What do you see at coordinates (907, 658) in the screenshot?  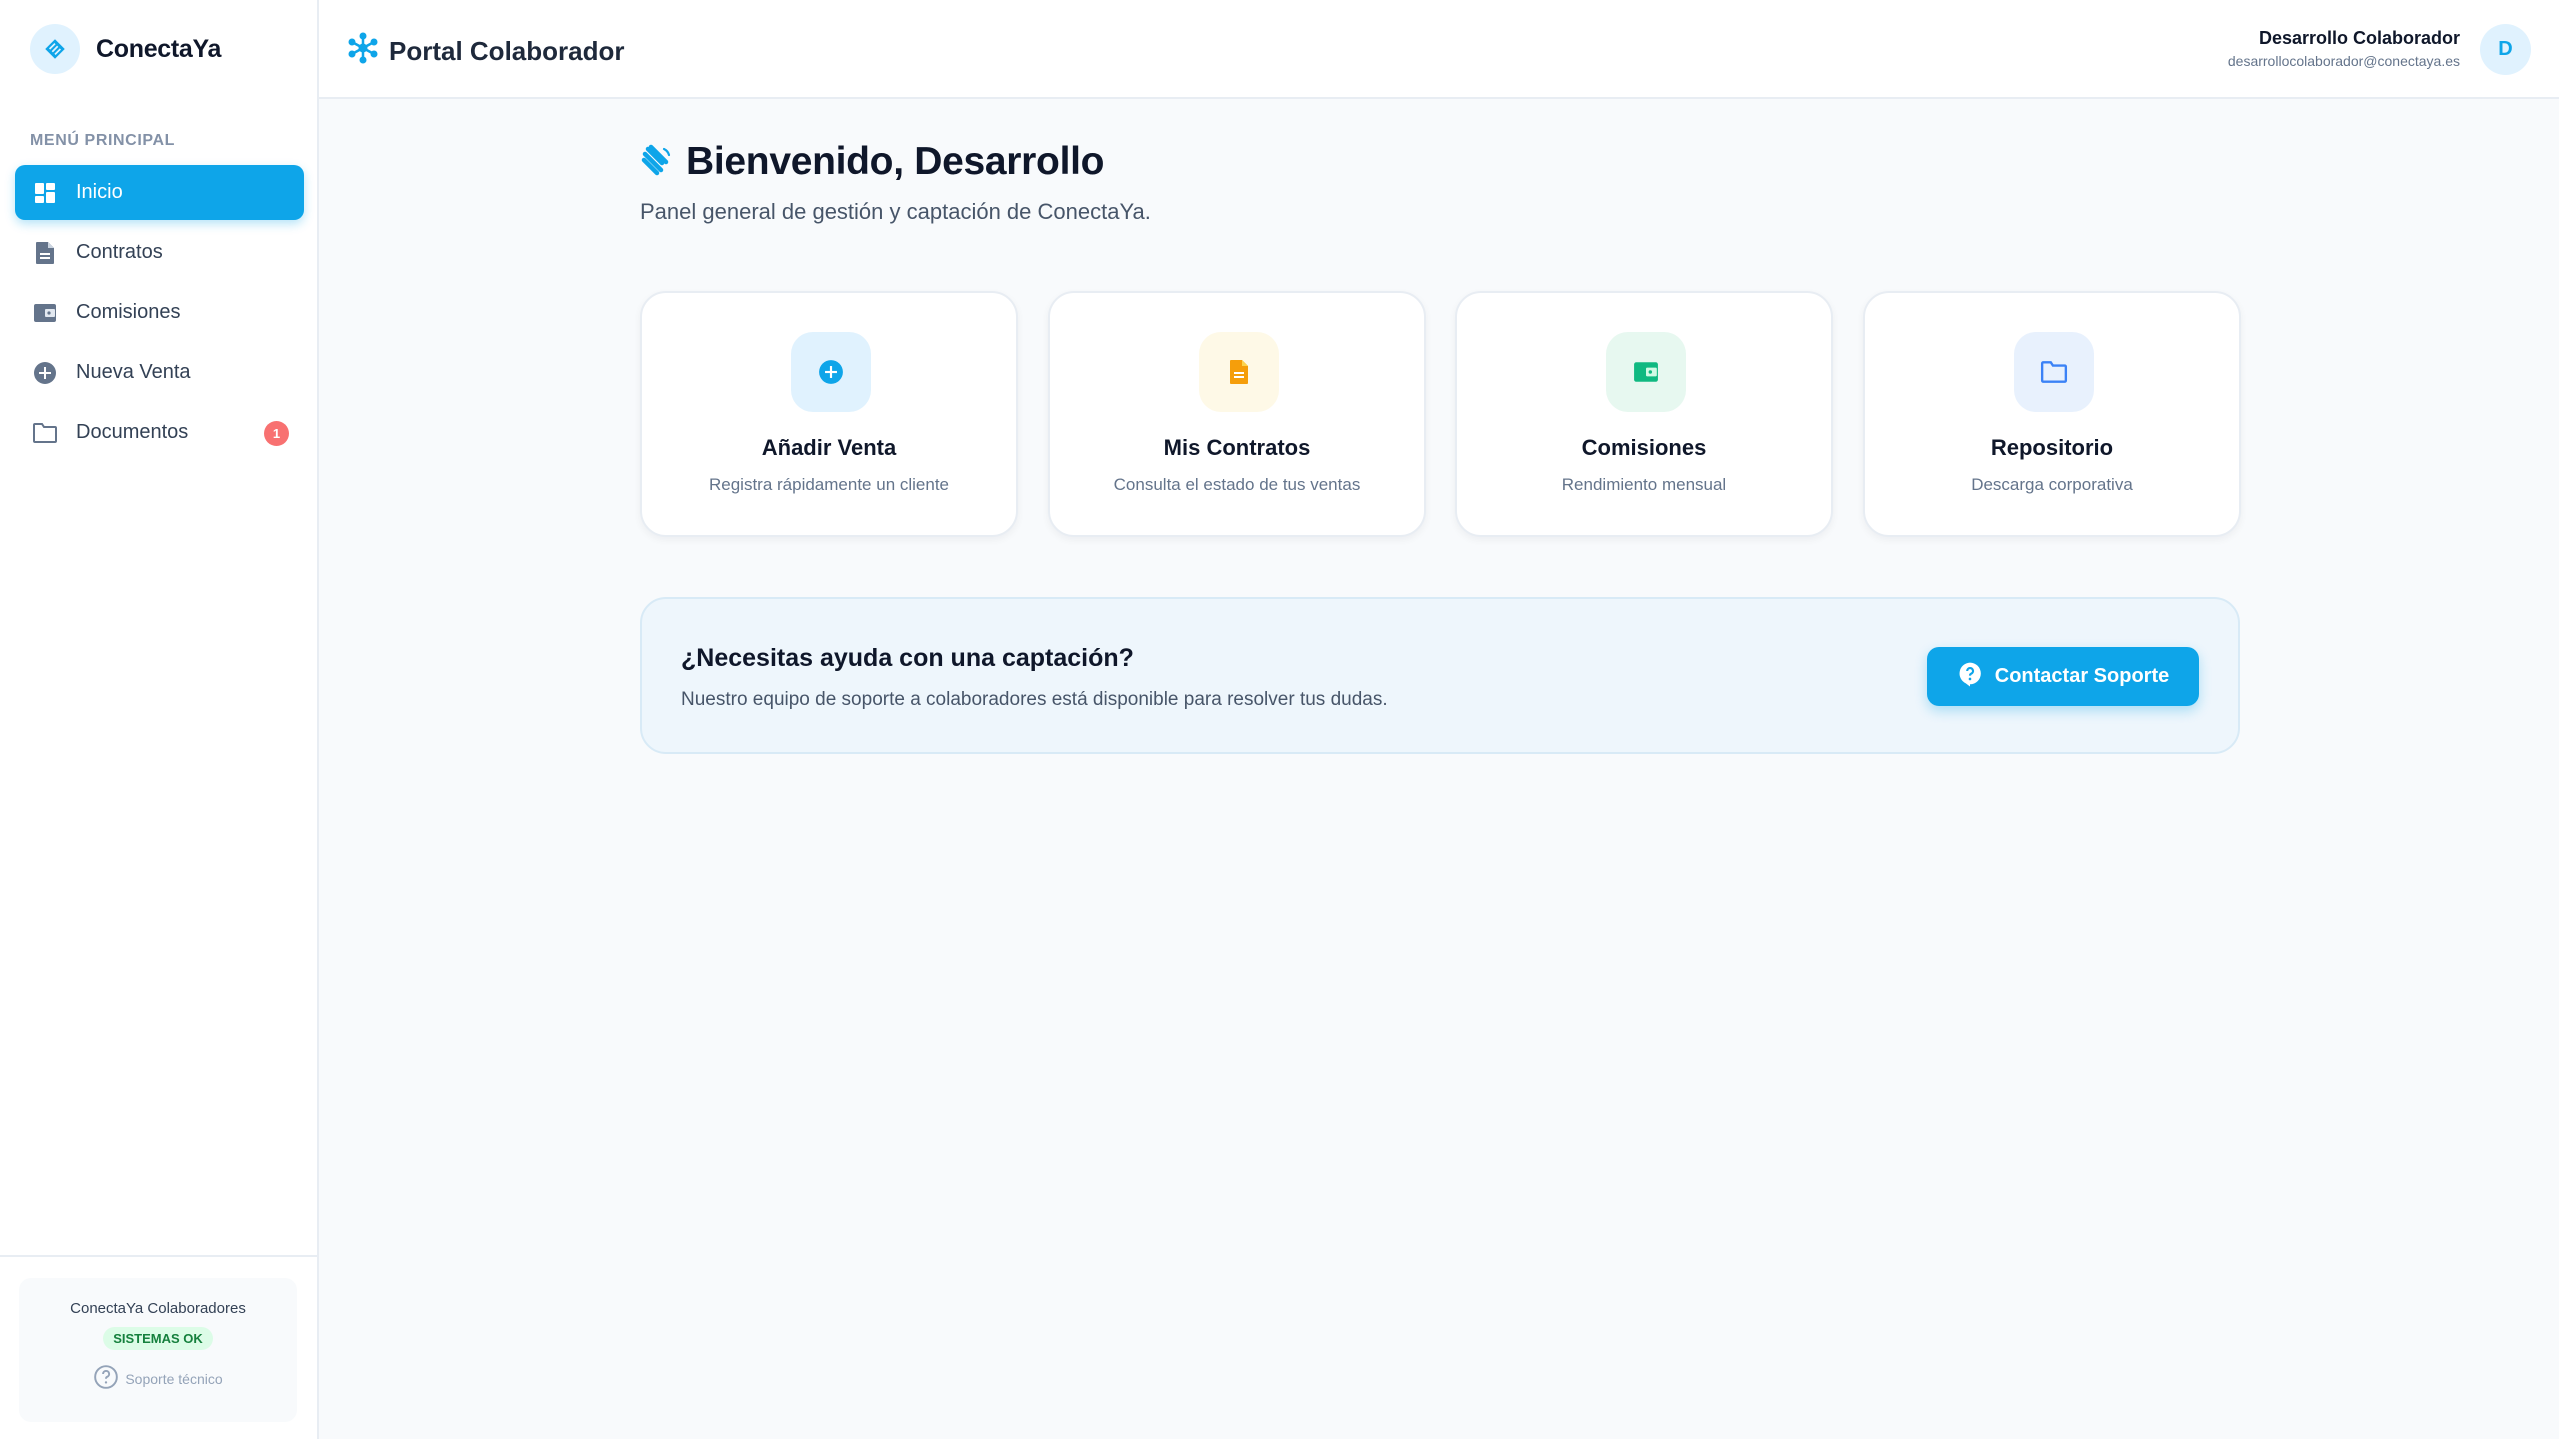 I see `help-title: ¿Necesitas ayuda con una captación?` at bounding box center [907, 658].